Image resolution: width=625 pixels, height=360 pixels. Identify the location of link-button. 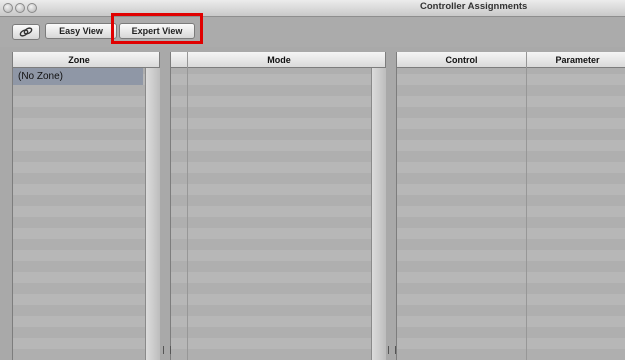
(26, 32).